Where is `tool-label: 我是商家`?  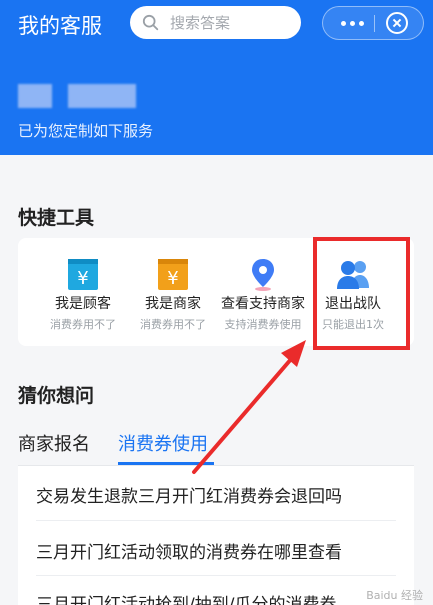
tool-label: 我是商家 is located at coordinates (173, 304).